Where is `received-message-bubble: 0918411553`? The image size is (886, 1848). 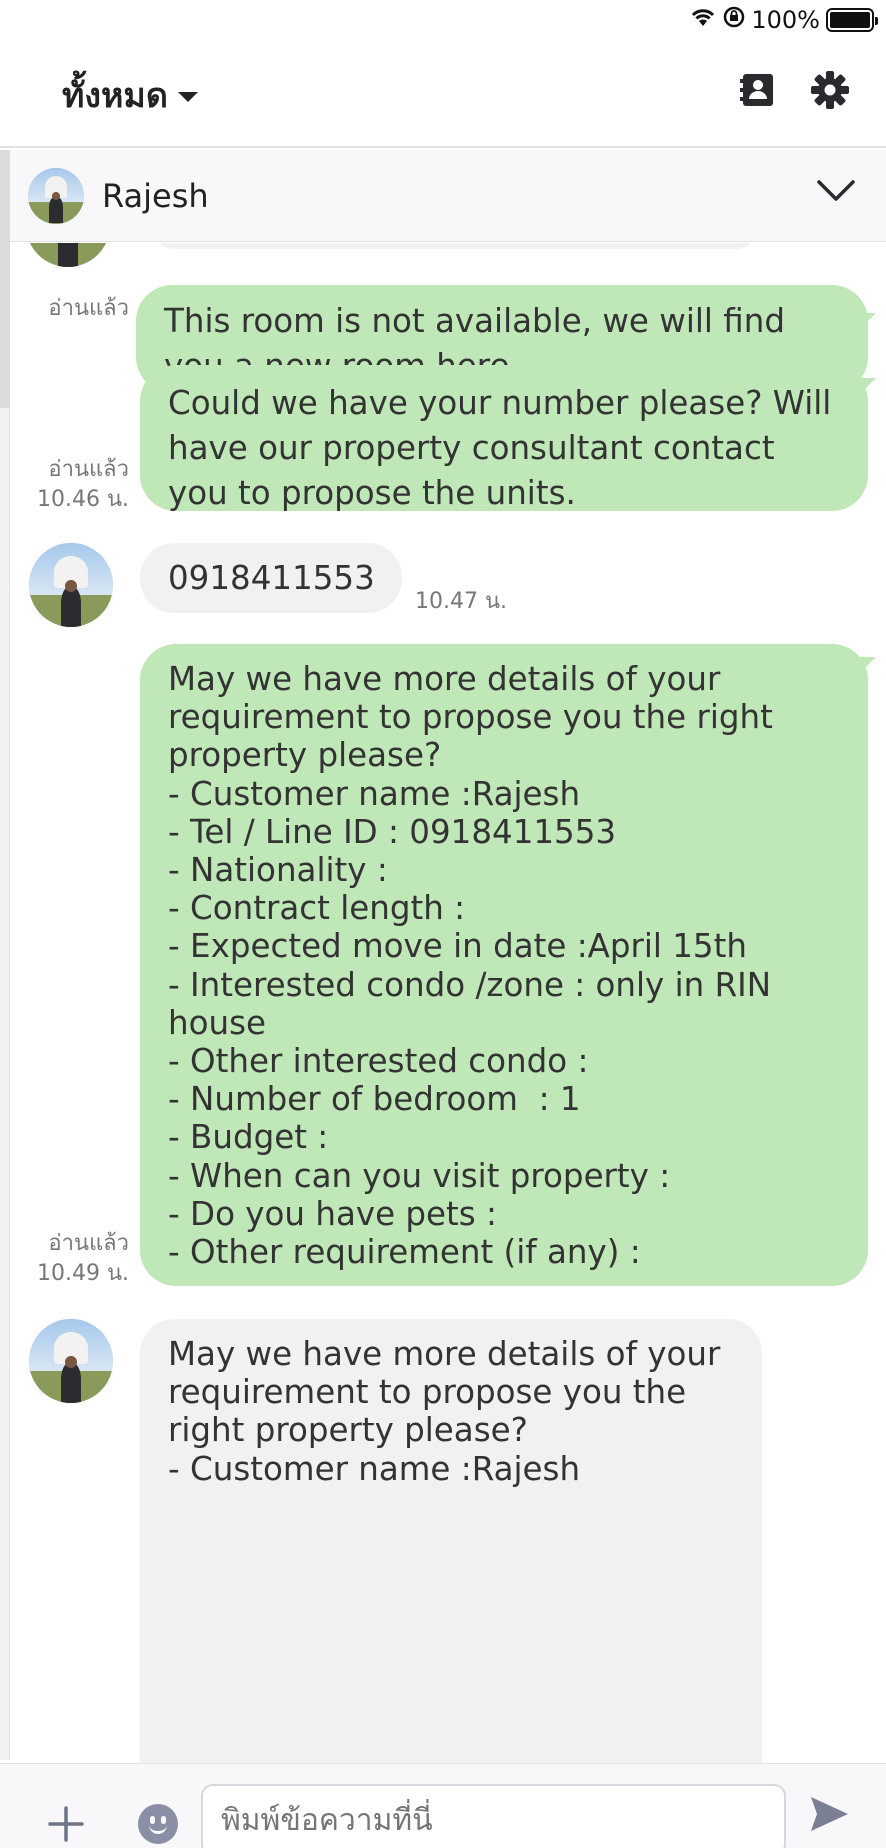
received-message-bubble: 0918411553 is located at coordinates (271, 578).